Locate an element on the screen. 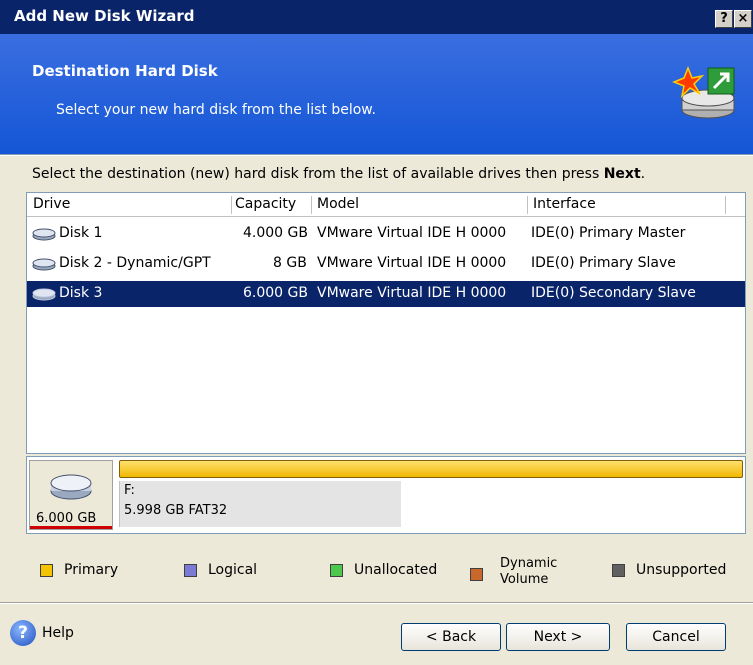 Image resolution: width=753 pixels, height=665 pixels. disk-map: 6.000 GB F: 5.998 GB FAT32 is located at coordinates (386, 495).